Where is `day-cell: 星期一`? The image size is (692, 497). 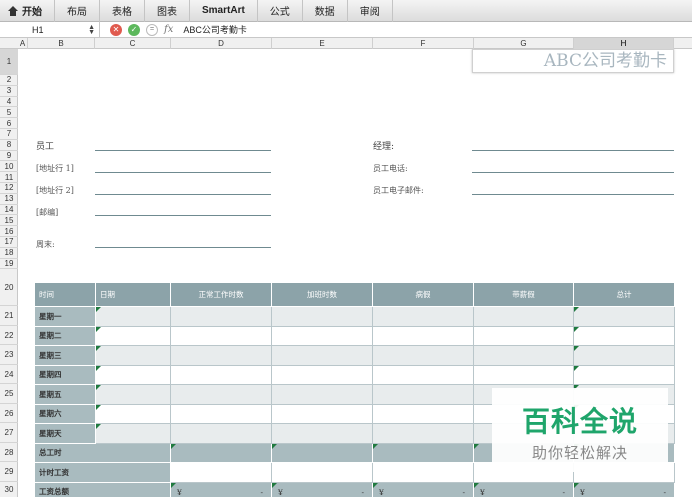 day-cell: 星期一 is located at coordinates (65, 316).